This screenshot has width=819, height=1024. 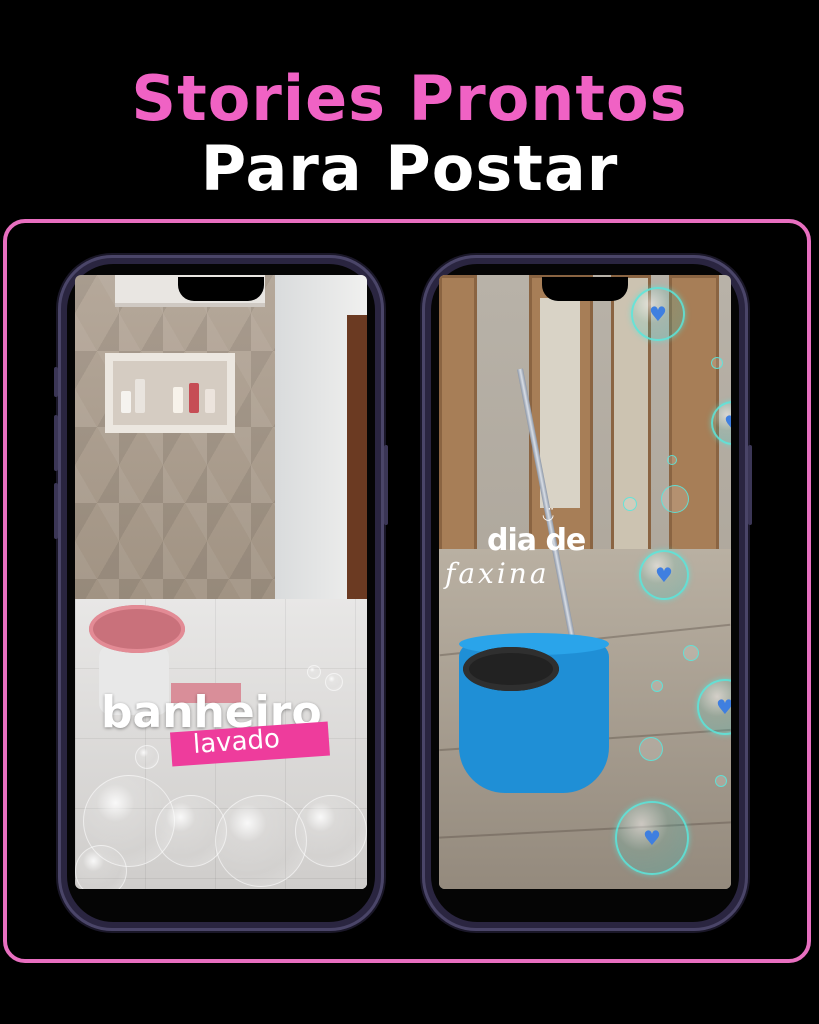 I want to click on story-caption-main: dia de, so click(x=536, y=540).